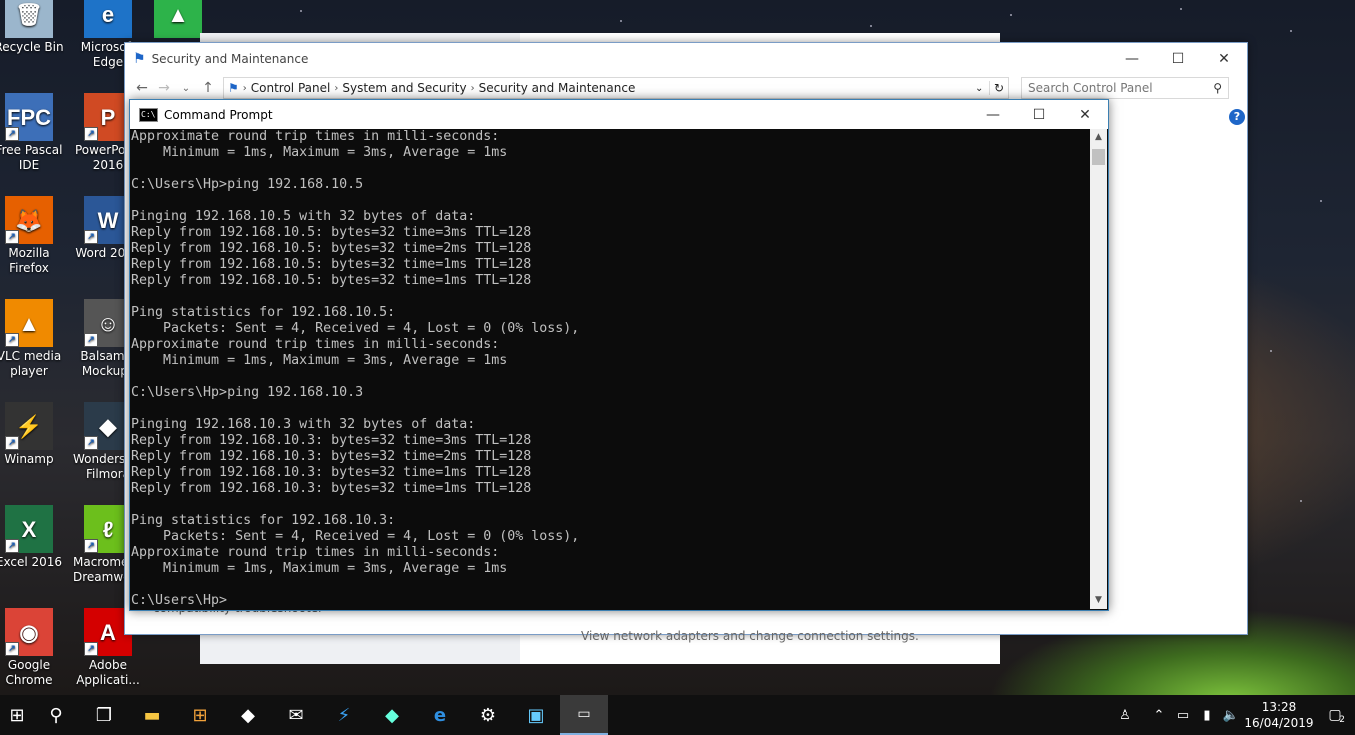 Image resolution: width=1355 pixels, height=735 pixels. Describe the element at coordinates (108, 19) in the screenshot. I see `app-icon: e` at that location.